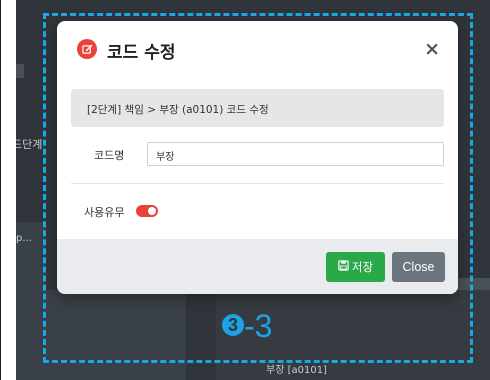 This screenshot has width=490, height=380. Describe the element at coordinates (141, 53) in the screenshot. I see `modal-title: 코드 수정` at that location.